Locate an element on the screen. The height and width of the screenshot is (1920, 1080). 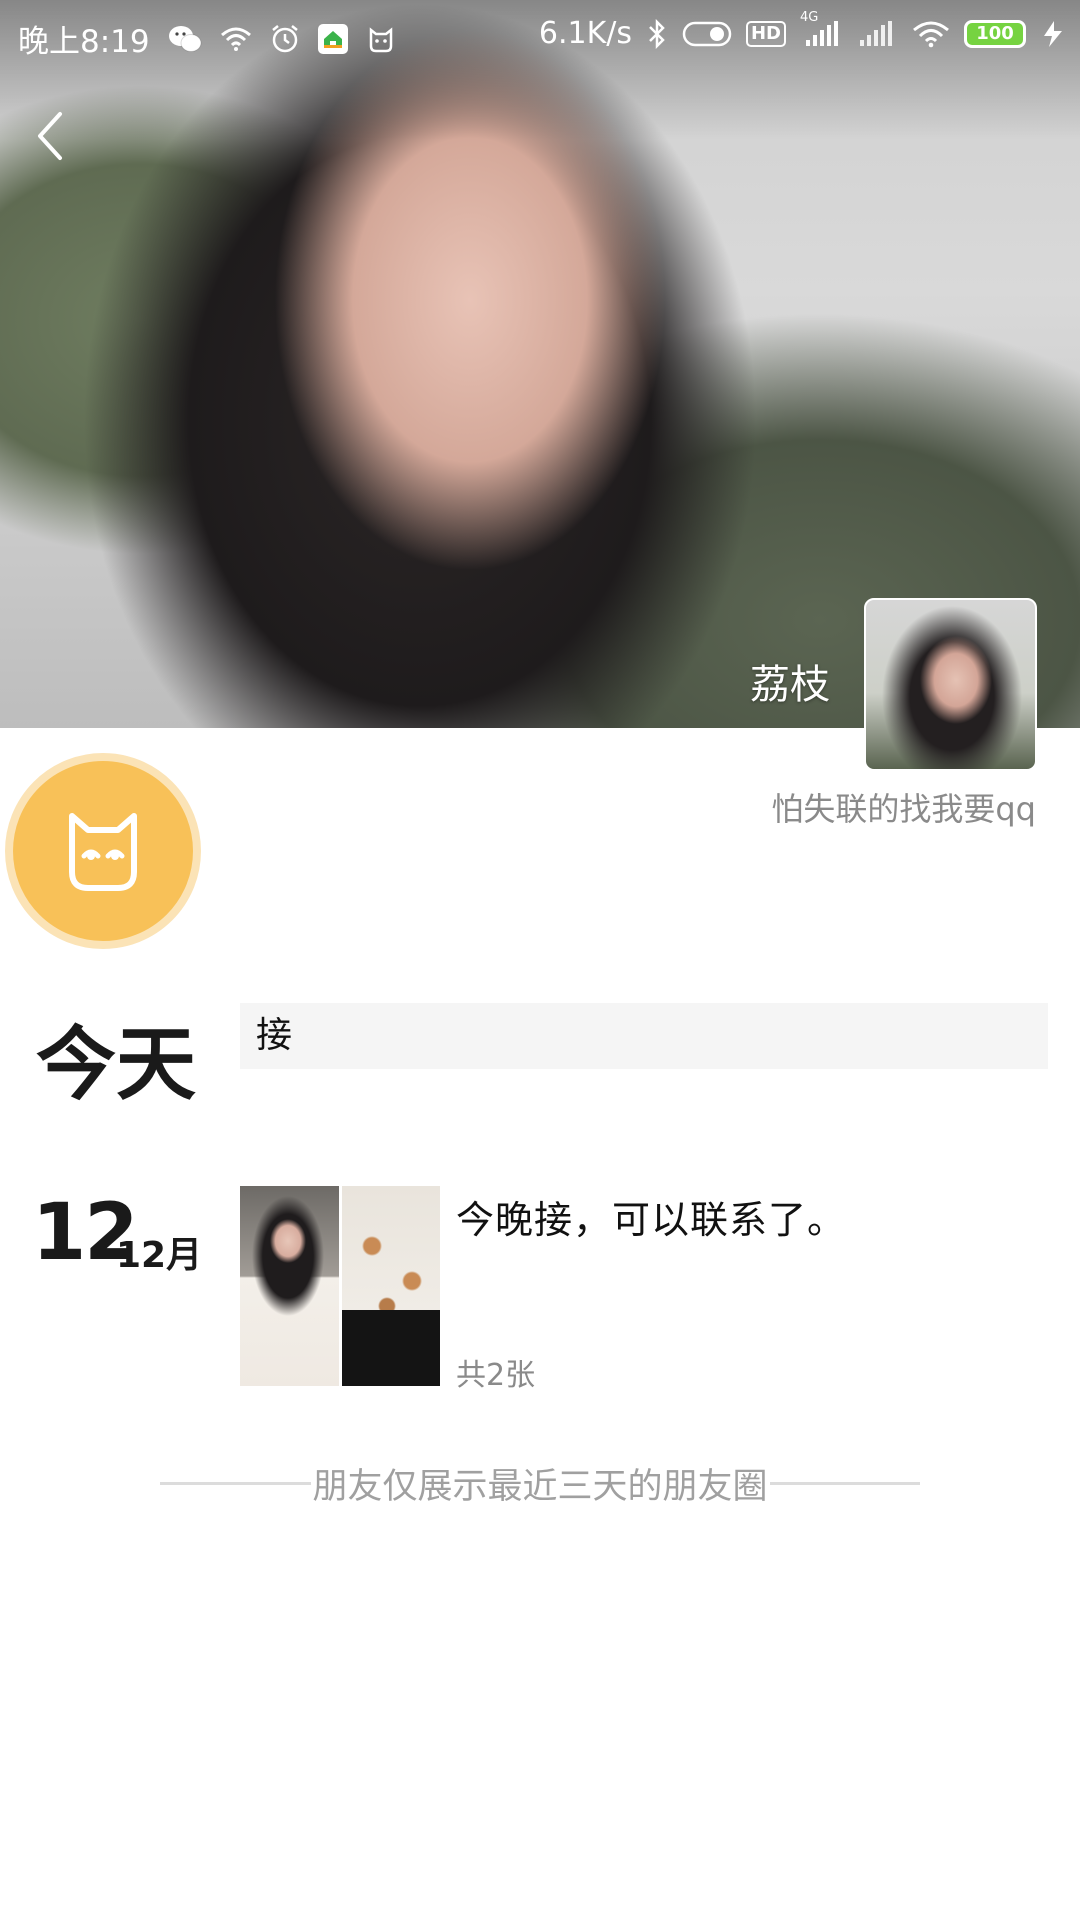
signal-icon is located at coordinates (878, 34).